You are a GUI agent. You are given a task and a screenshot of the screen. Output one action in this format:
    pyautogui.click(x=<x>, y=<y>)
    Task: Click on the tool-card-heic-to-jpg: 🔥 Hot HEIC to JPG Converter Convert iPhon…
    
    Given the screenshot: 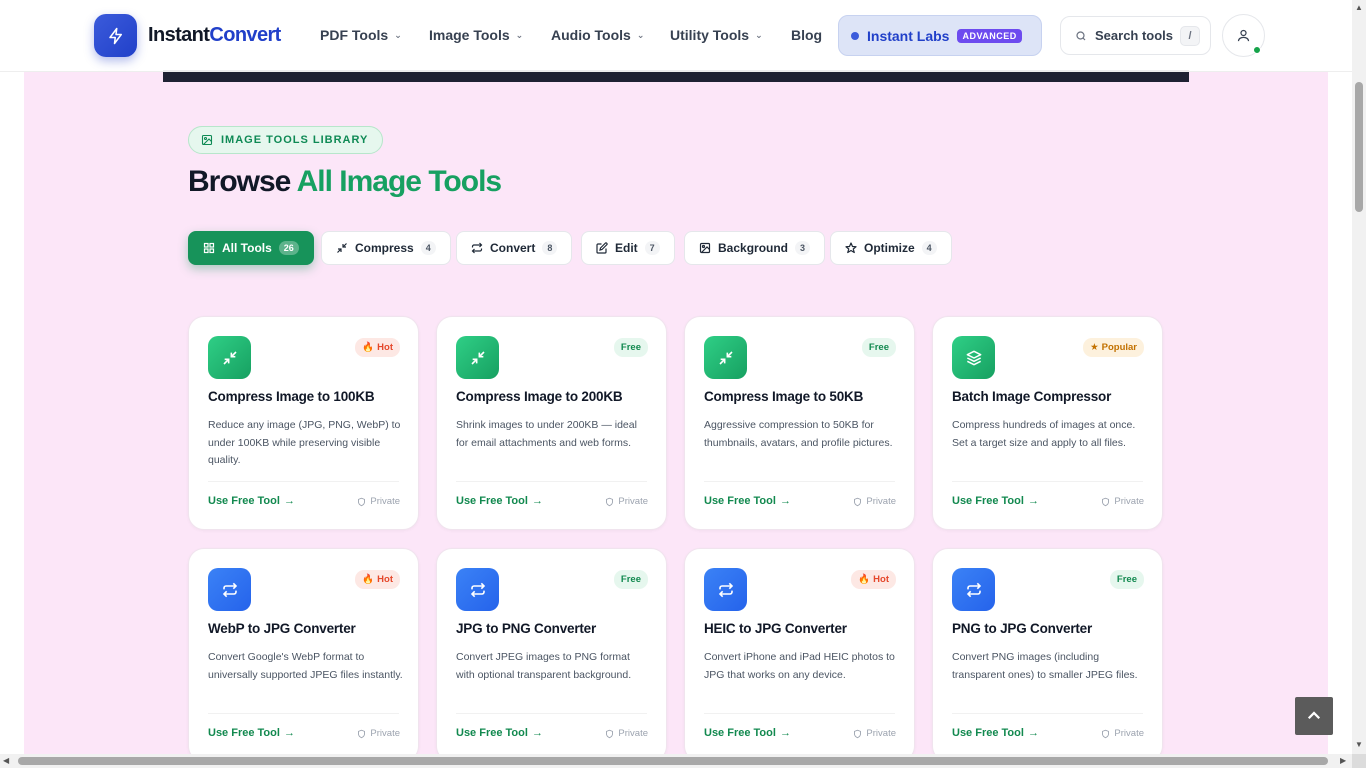 What is the action you would take?
    pyautogui.click(x=799, y=651)
    